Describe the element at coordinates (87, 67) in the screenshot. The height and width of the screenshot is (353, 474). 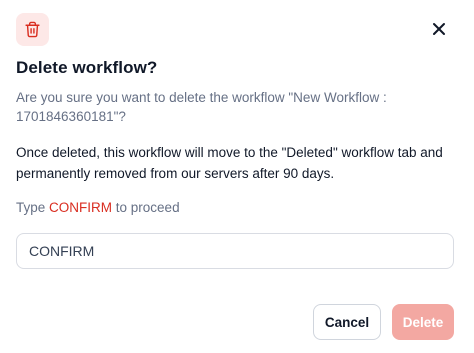
I see `dialog-title: Delete workflow?` at that location.